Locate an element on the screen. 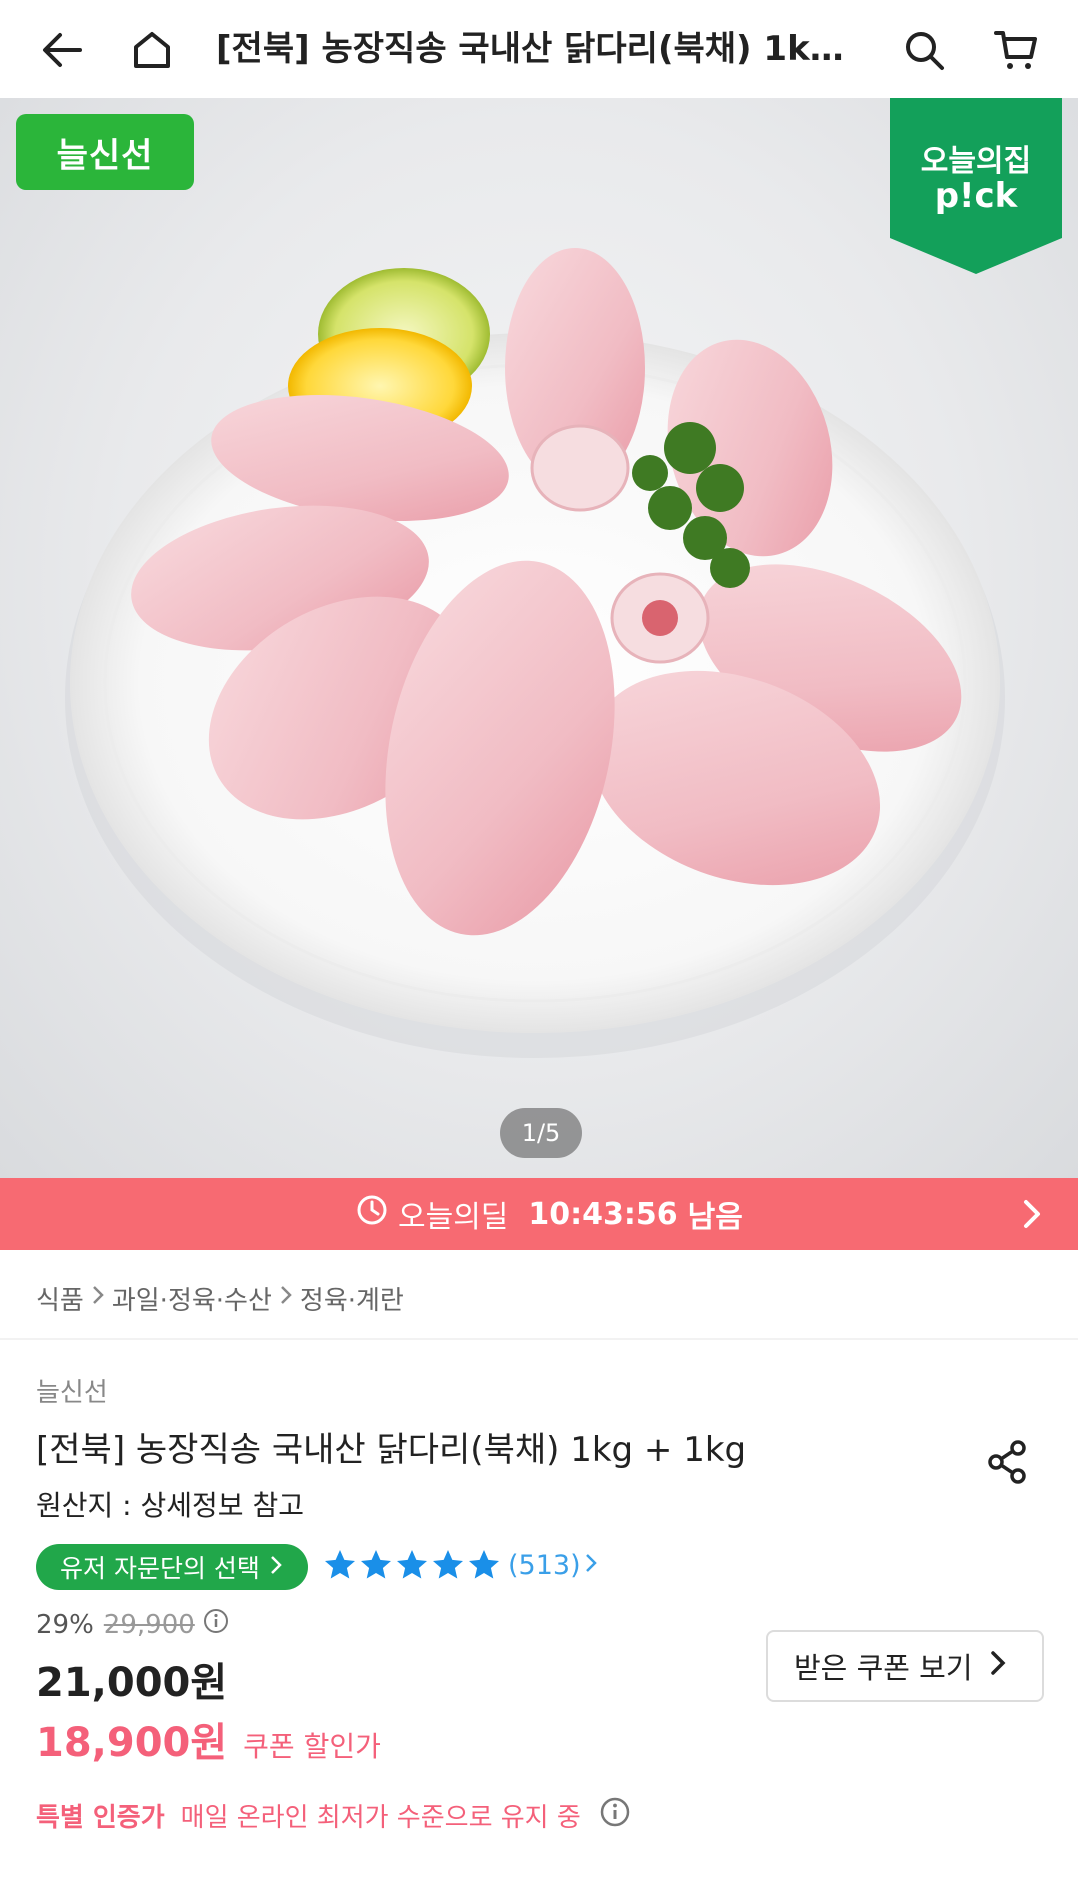  view-coupons-label: 받은 쿠폰 보기 is located at coordinates (883, 1668).